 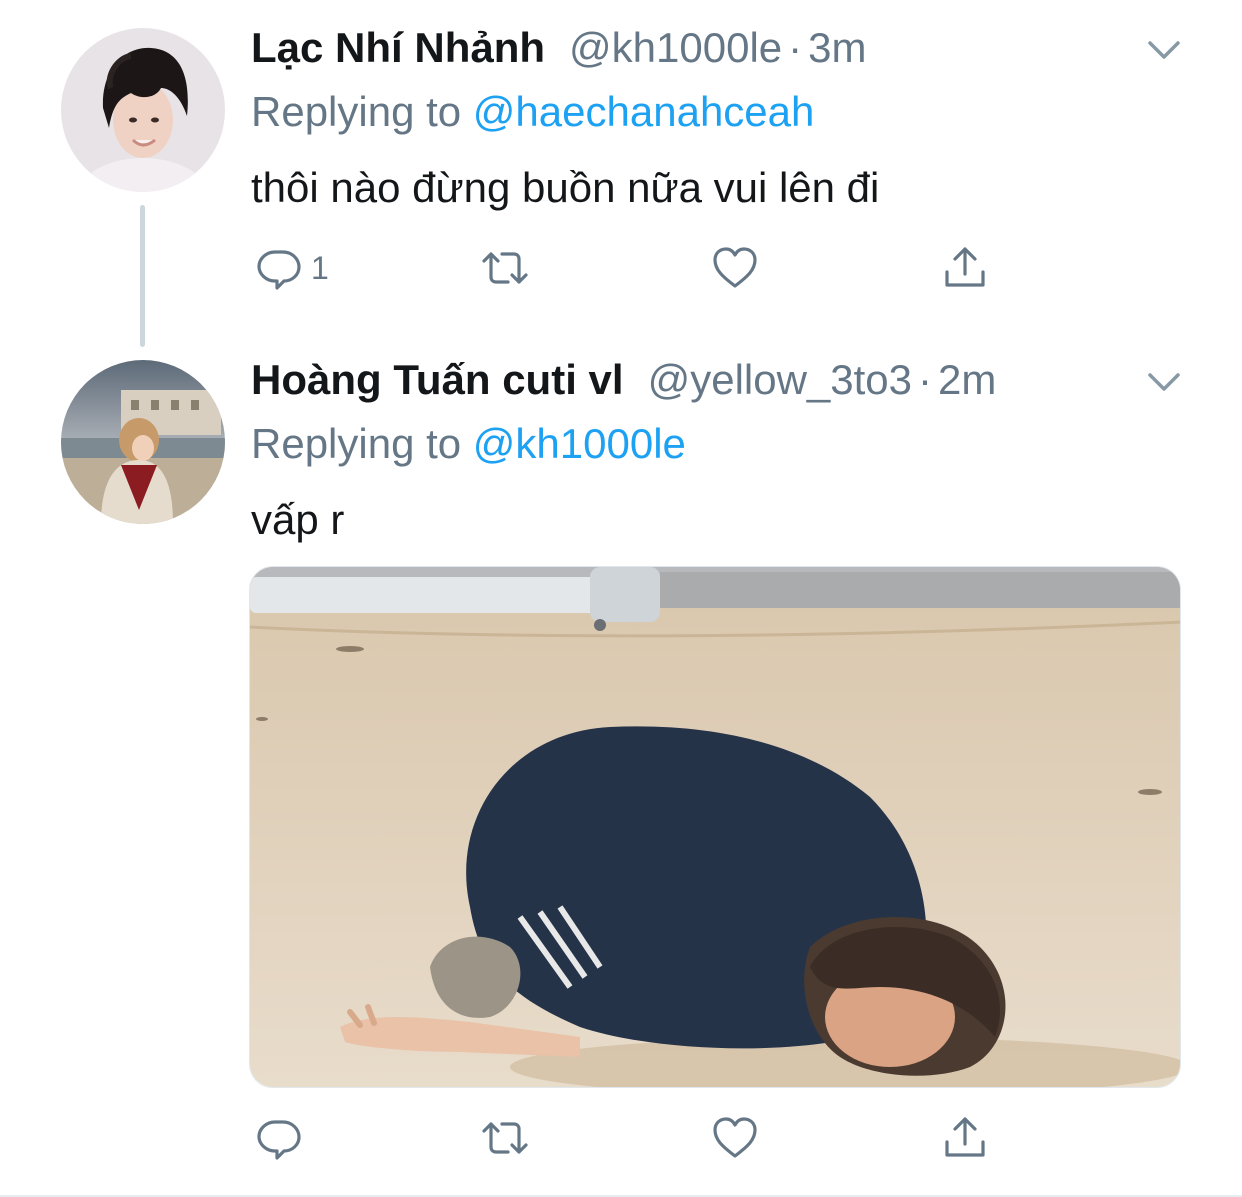 I want to click on replying-to-handle: @haechanahceah, so click(x=644, y=111).